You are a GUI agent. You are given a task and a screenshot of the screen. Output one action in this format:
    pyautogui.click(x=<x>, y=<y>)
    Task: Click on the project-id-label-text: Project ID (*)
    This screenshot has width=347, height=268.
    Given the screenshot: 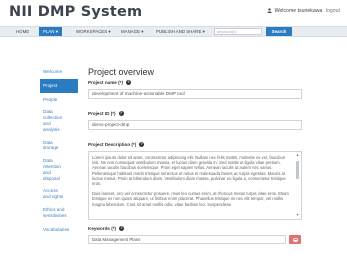 What is the action you would take?
    pyautogui.click(x=102, y=113)
    